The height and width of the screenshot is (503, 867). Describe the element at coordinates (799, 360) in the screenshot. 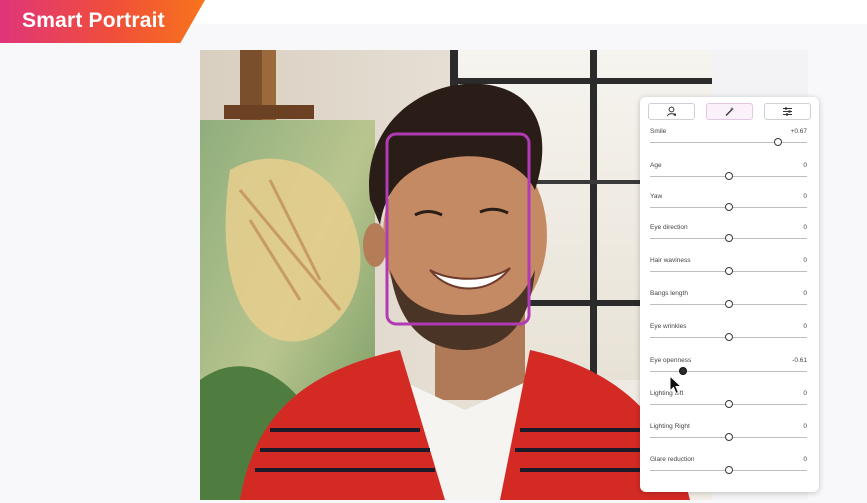

I see `slider-value: -0.61` at that location.